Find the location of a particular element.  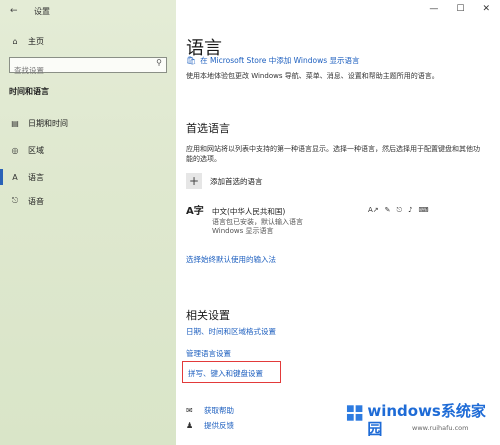

store-link-label: 在 Microsoft Store 中添加 Windows 显示语言 is located at coordinates (280, 60).